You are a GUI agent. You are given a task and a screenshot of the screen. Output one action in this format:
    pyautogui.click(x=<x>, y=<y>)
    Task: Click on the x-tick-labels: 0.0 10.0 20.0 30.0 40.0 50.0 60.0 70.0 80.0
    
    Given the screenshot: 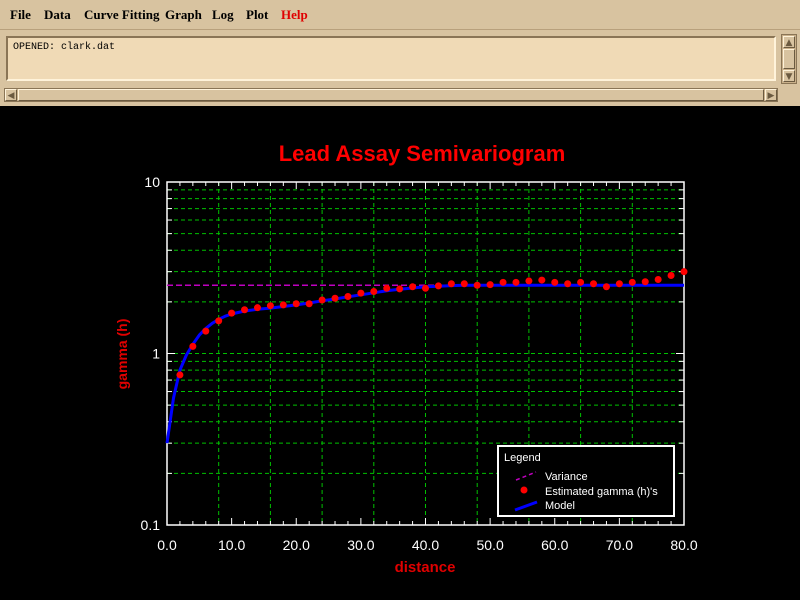 What is the action you would take?
    pyautogui.click(x=427, y=545)
    